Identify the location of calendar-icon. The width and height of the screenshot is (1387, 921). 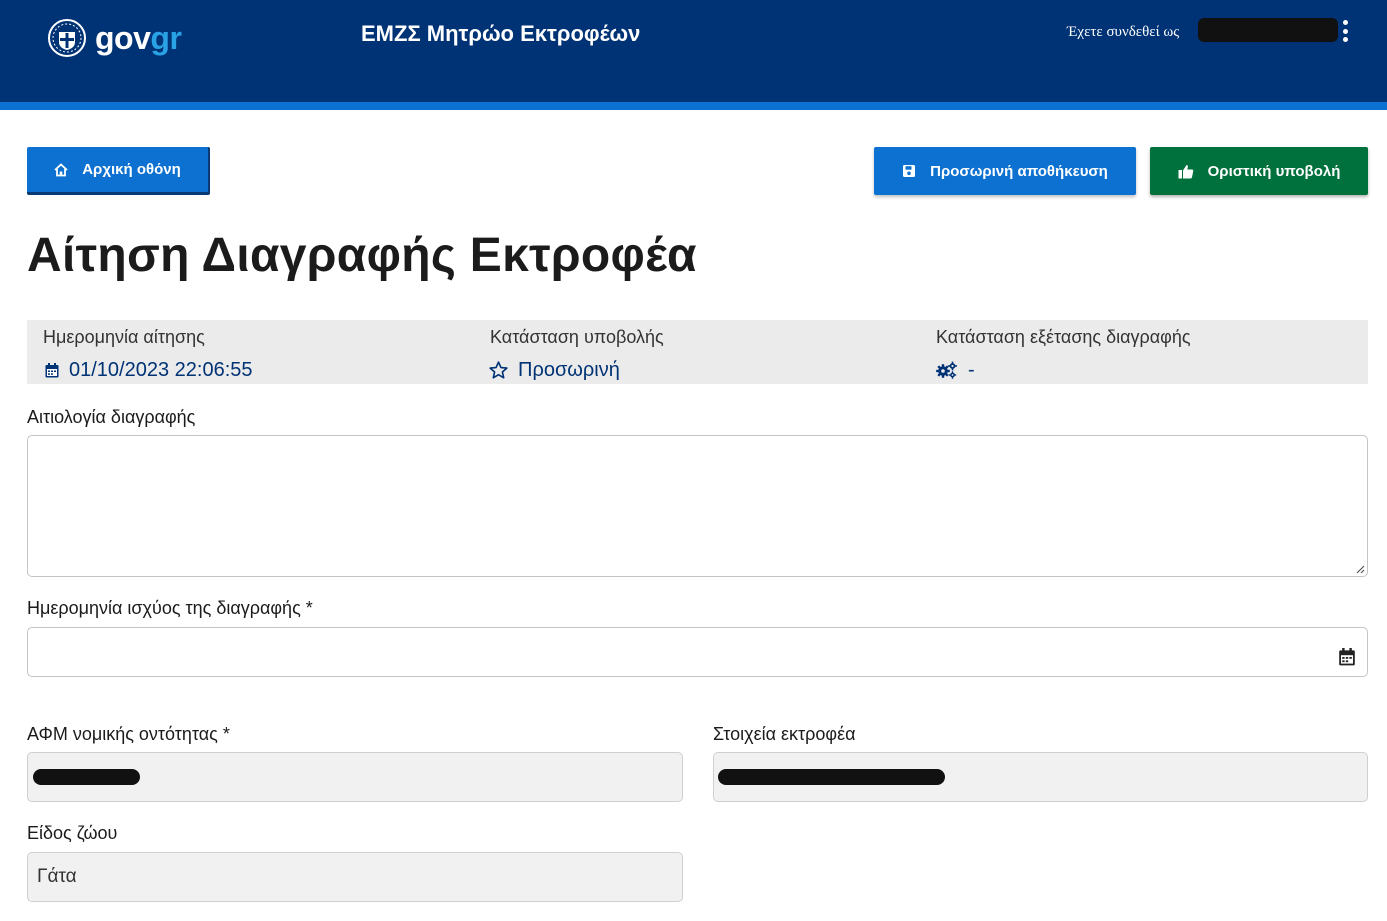
(52, 369).